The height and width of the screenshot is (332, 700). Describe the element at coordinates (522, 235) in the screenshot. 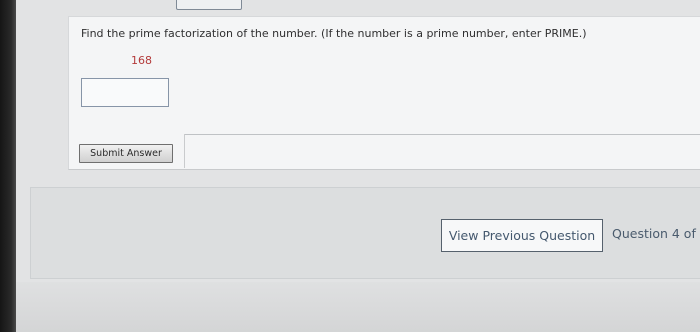

I see `view-previous-question-button: View Previous Question` at that location.